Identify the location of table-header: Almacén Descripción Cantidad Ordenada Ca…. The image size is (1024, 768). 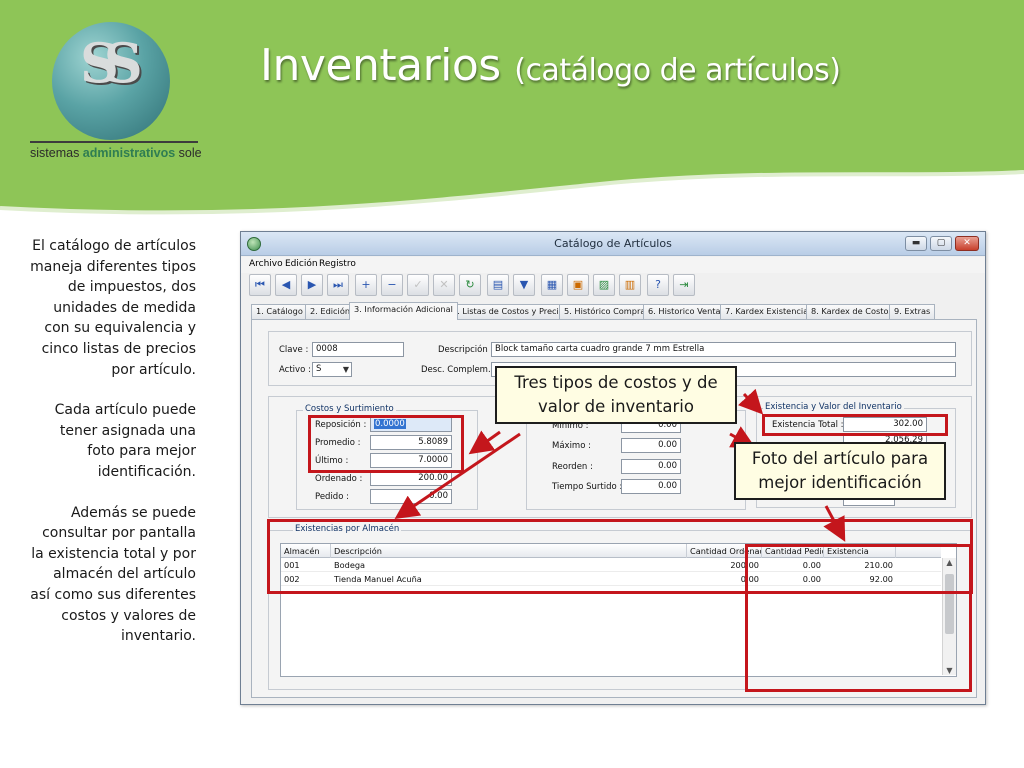
(611, 551).